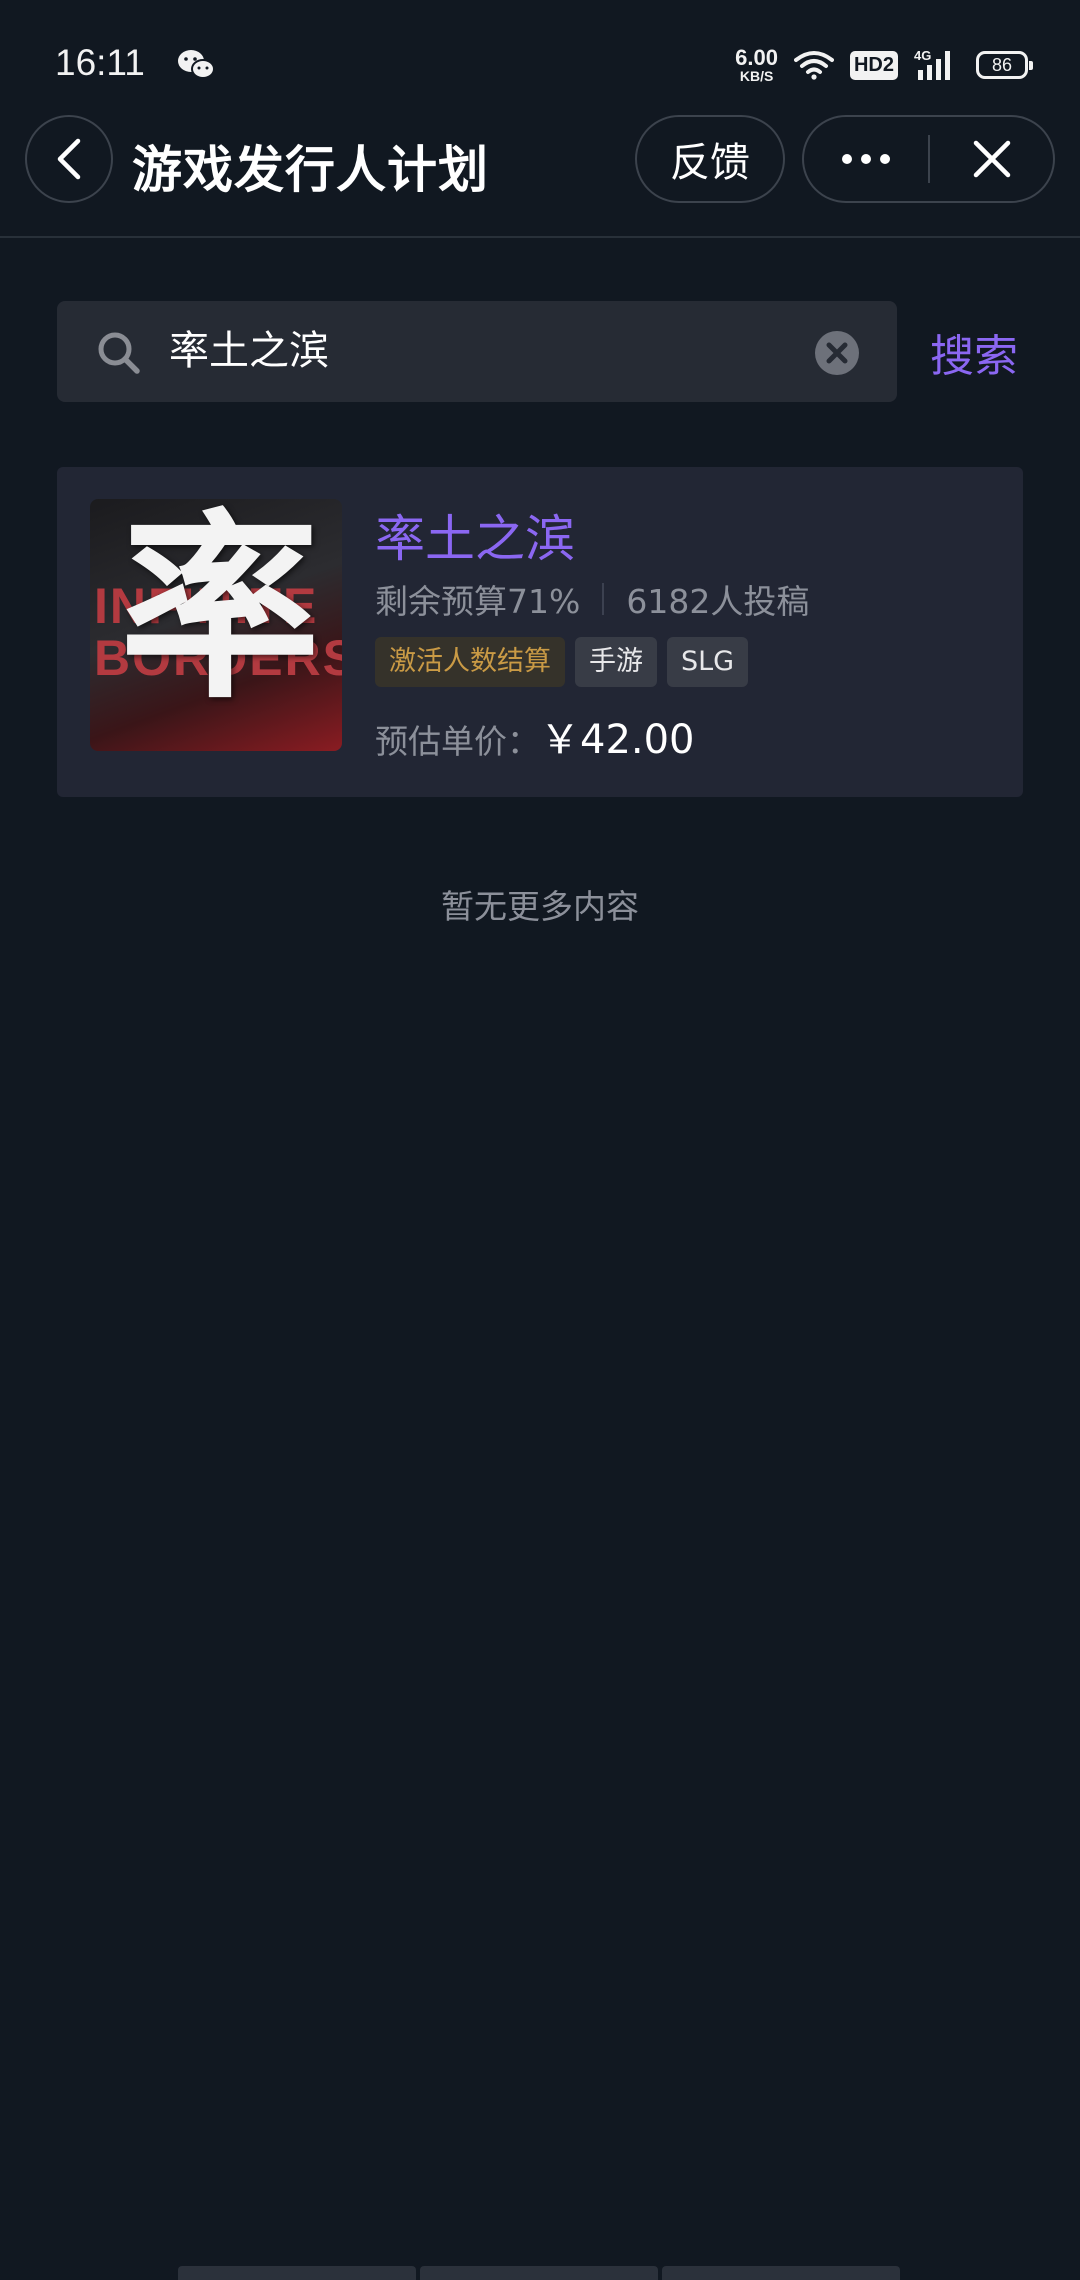 The width and height of the screenshot is (1080, 2280). What do you see at coordinates (873, 65) in the screenshot?
I see `hd-icon: HD2` at bounding box center [873, 65].